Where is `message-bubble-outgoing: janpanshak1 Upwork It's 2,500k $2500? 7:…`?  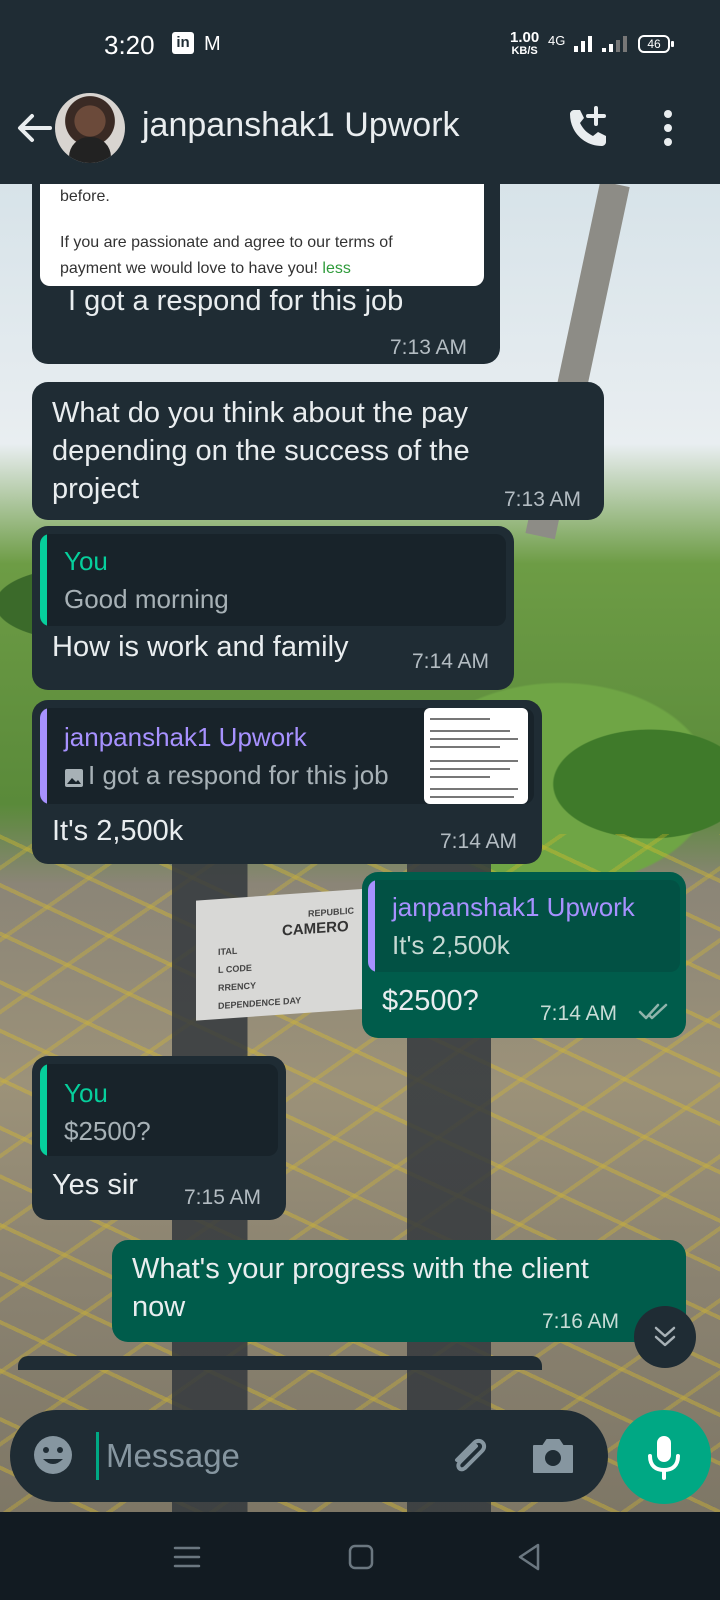
message-bubble-outgoing: janpanshak1 Upwork It's 2,500k $2500? 7:… is located at coordinates (524, 955).